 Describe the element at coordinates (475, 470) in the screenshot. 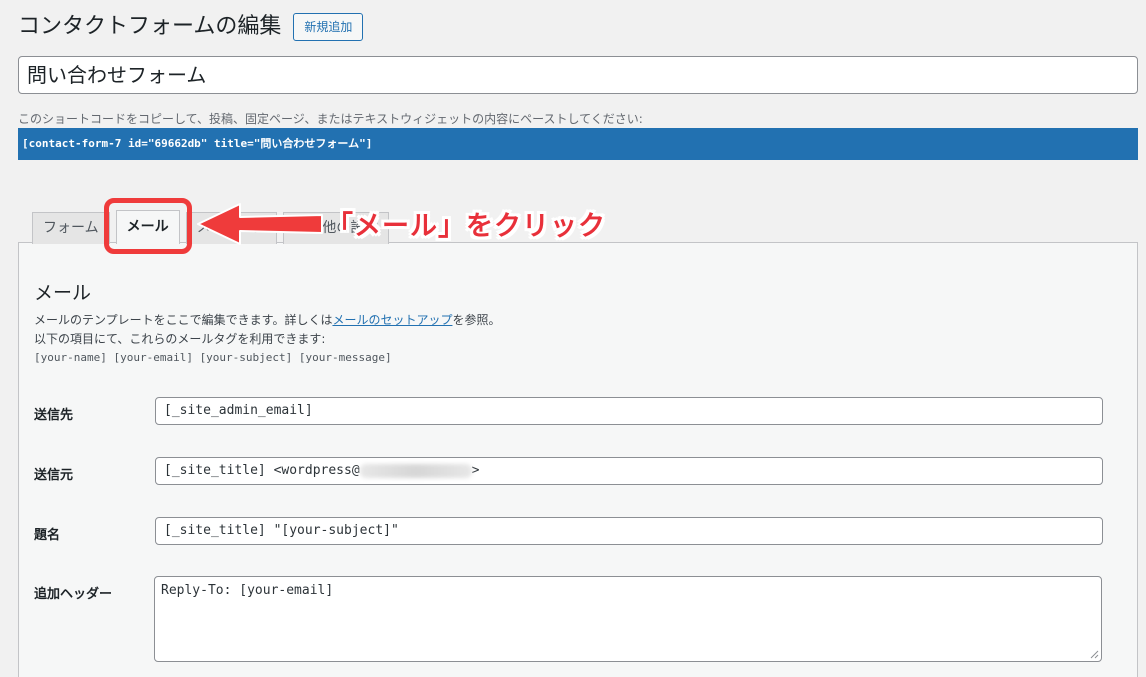

I see `from-input-tail: >` at that location.